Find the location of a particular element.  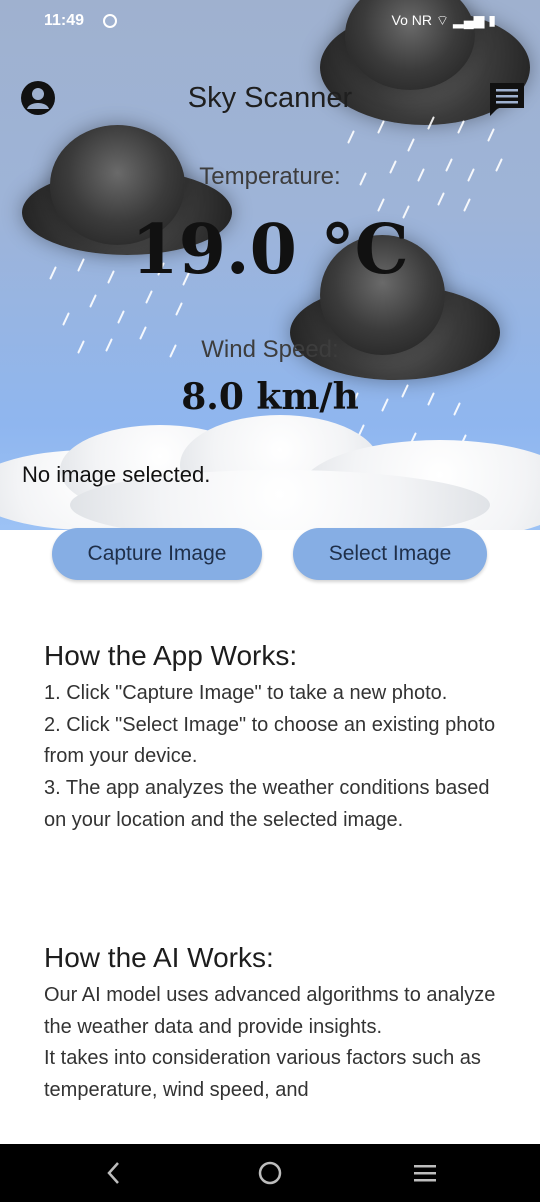

app-bar: Sky Scanner is located at coordinates (270, 98).